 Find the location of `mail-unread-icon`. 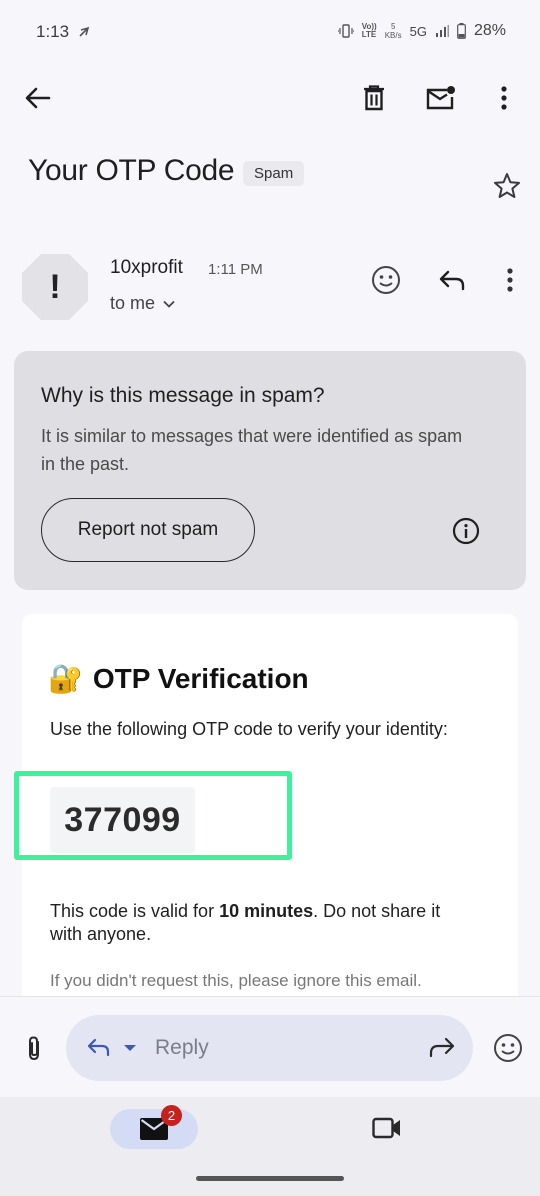

mail-unread-icon is located at coordinates (440, 98).